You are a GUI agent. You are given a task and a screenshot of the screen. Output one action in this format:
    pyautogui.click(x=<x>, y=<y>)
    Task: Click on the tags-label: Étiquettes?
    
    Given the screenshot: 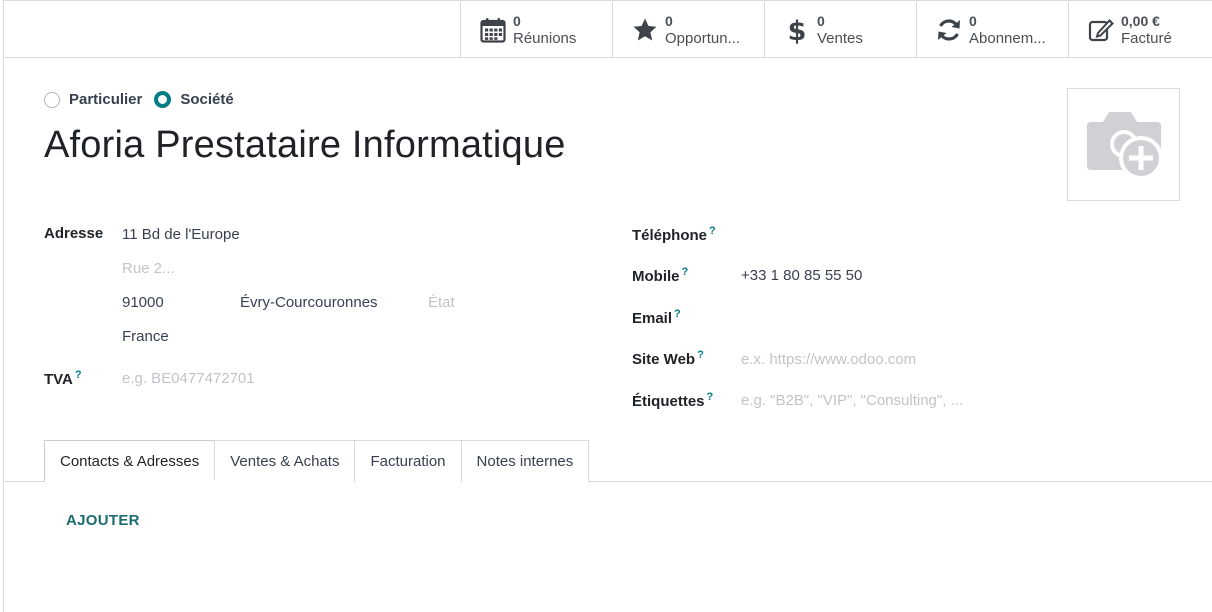 What is the action you would take?
    pyautogui.click(x=672, y=400)
    